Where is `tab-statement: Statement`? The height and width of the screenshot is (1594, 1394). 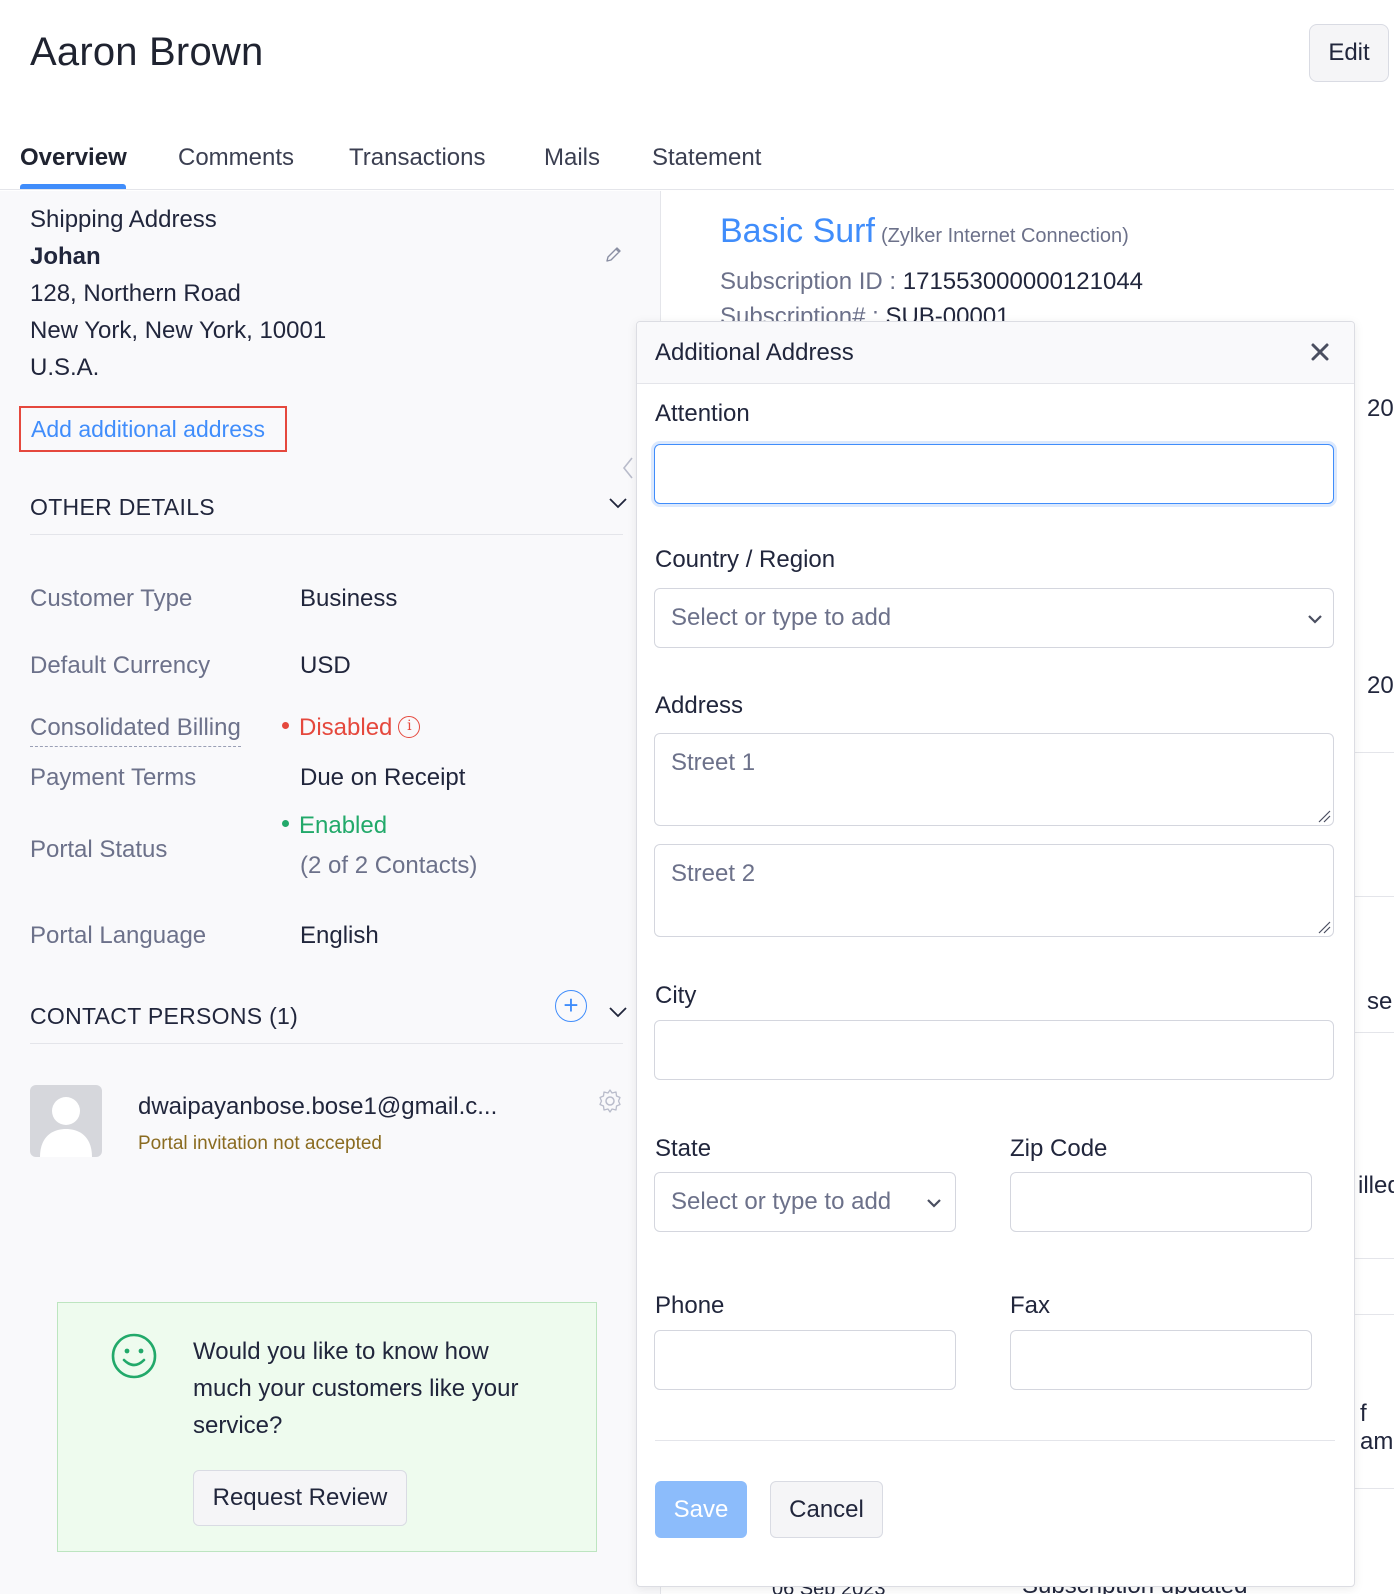 tab-statement: Statement is located at coordinates (706, 158).